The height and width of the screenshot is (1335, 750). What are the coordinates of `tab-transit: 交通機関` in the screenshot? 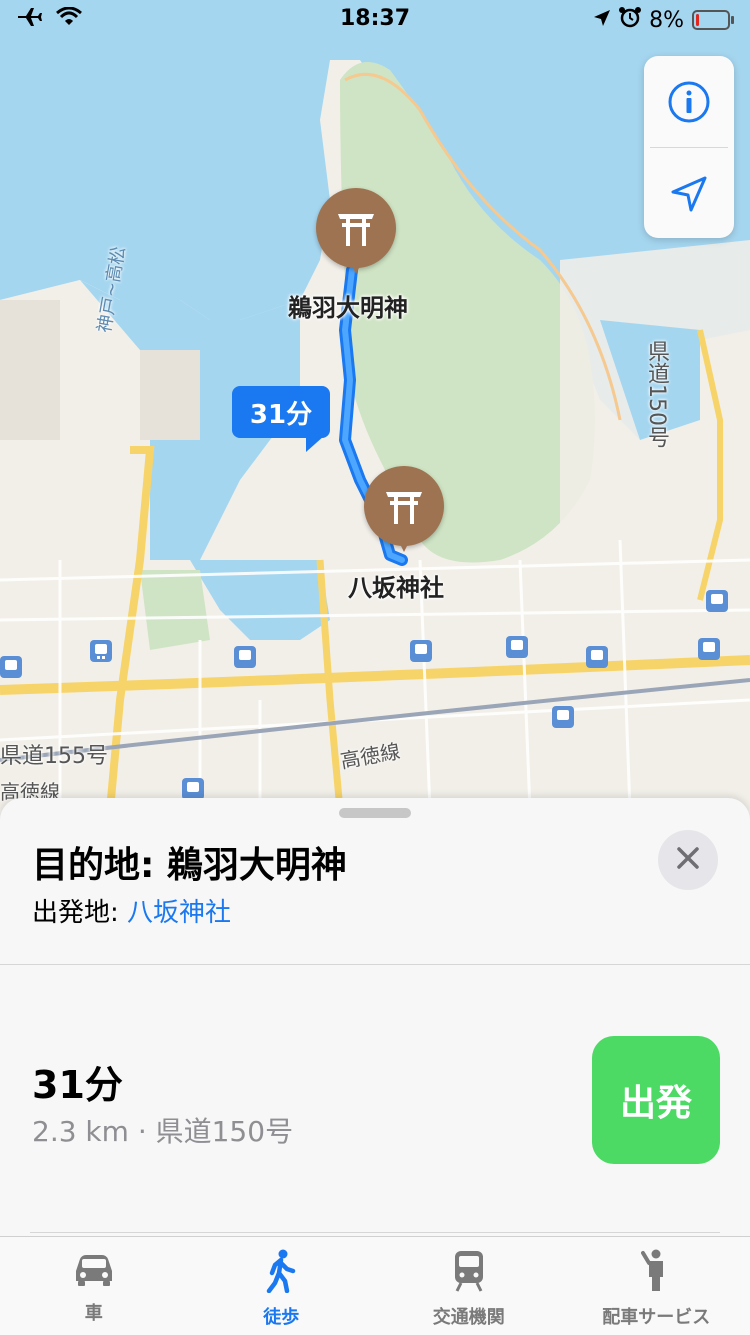 It's located at (469, 1286).